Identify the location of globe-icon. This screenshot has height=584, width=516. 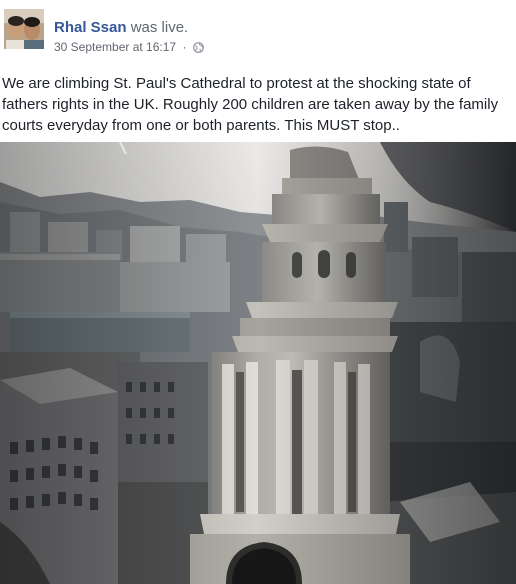
(198, 47).